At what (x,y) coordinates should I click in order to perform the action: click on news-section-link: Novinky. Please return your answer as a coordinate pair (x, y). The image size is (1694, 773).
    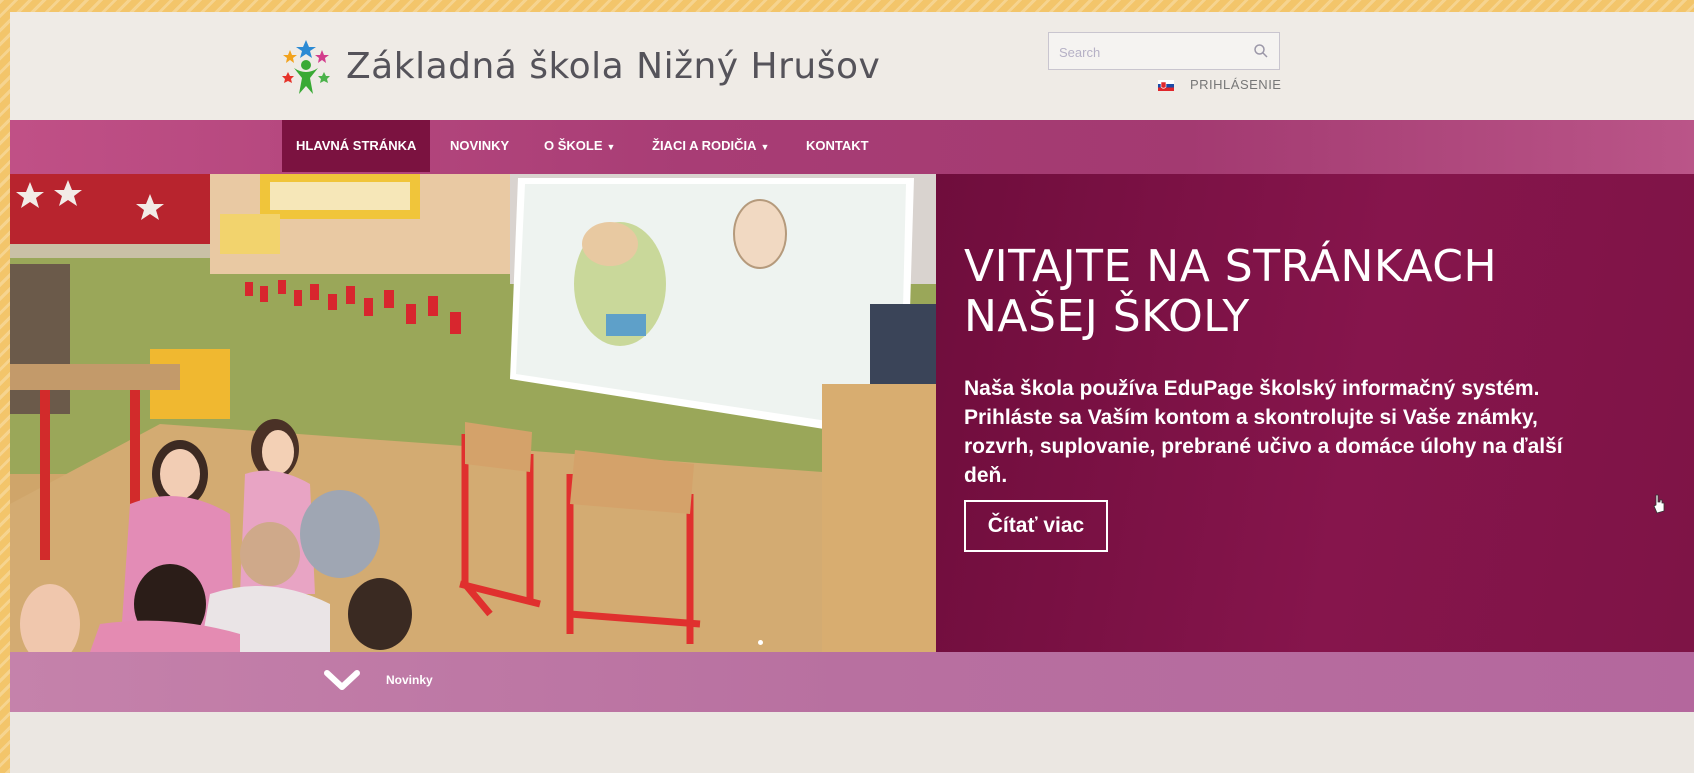
    Looking at the image, I should click on (409, 680).